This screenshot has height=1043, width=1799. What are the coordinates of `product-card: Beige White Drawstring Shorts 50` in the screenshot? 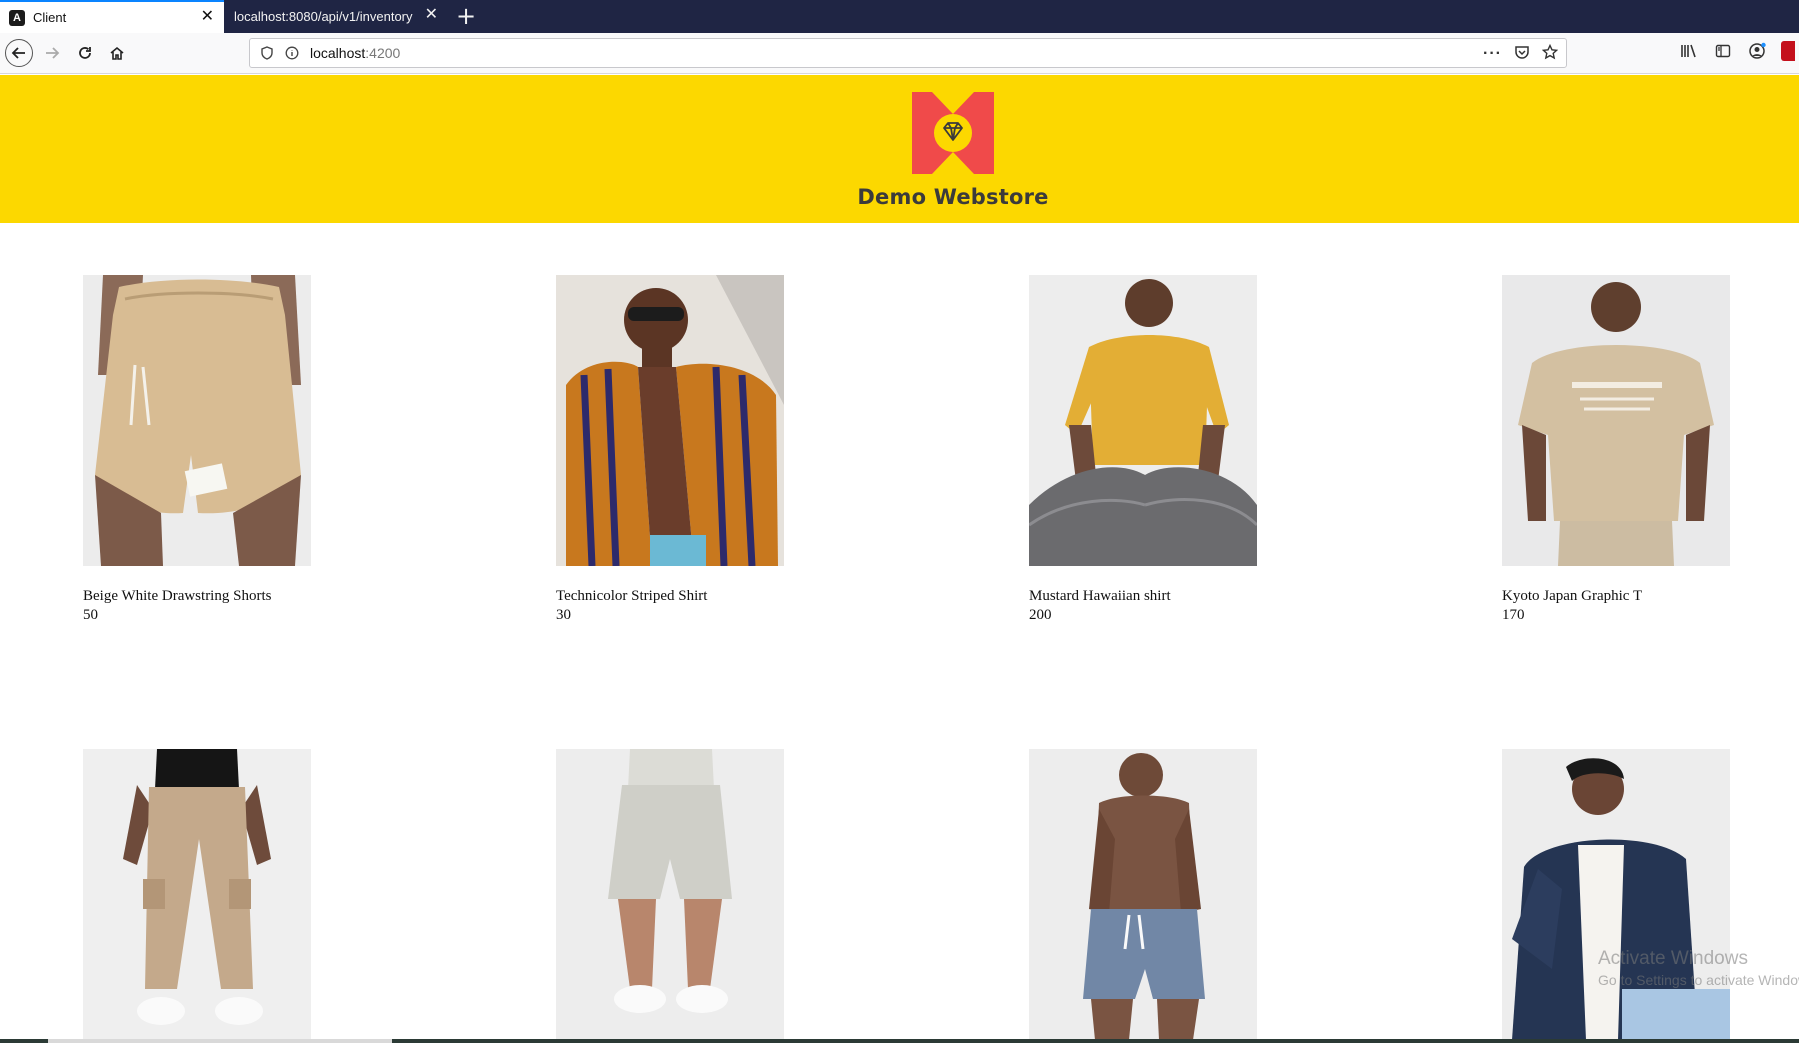 It's located at (197, 449).